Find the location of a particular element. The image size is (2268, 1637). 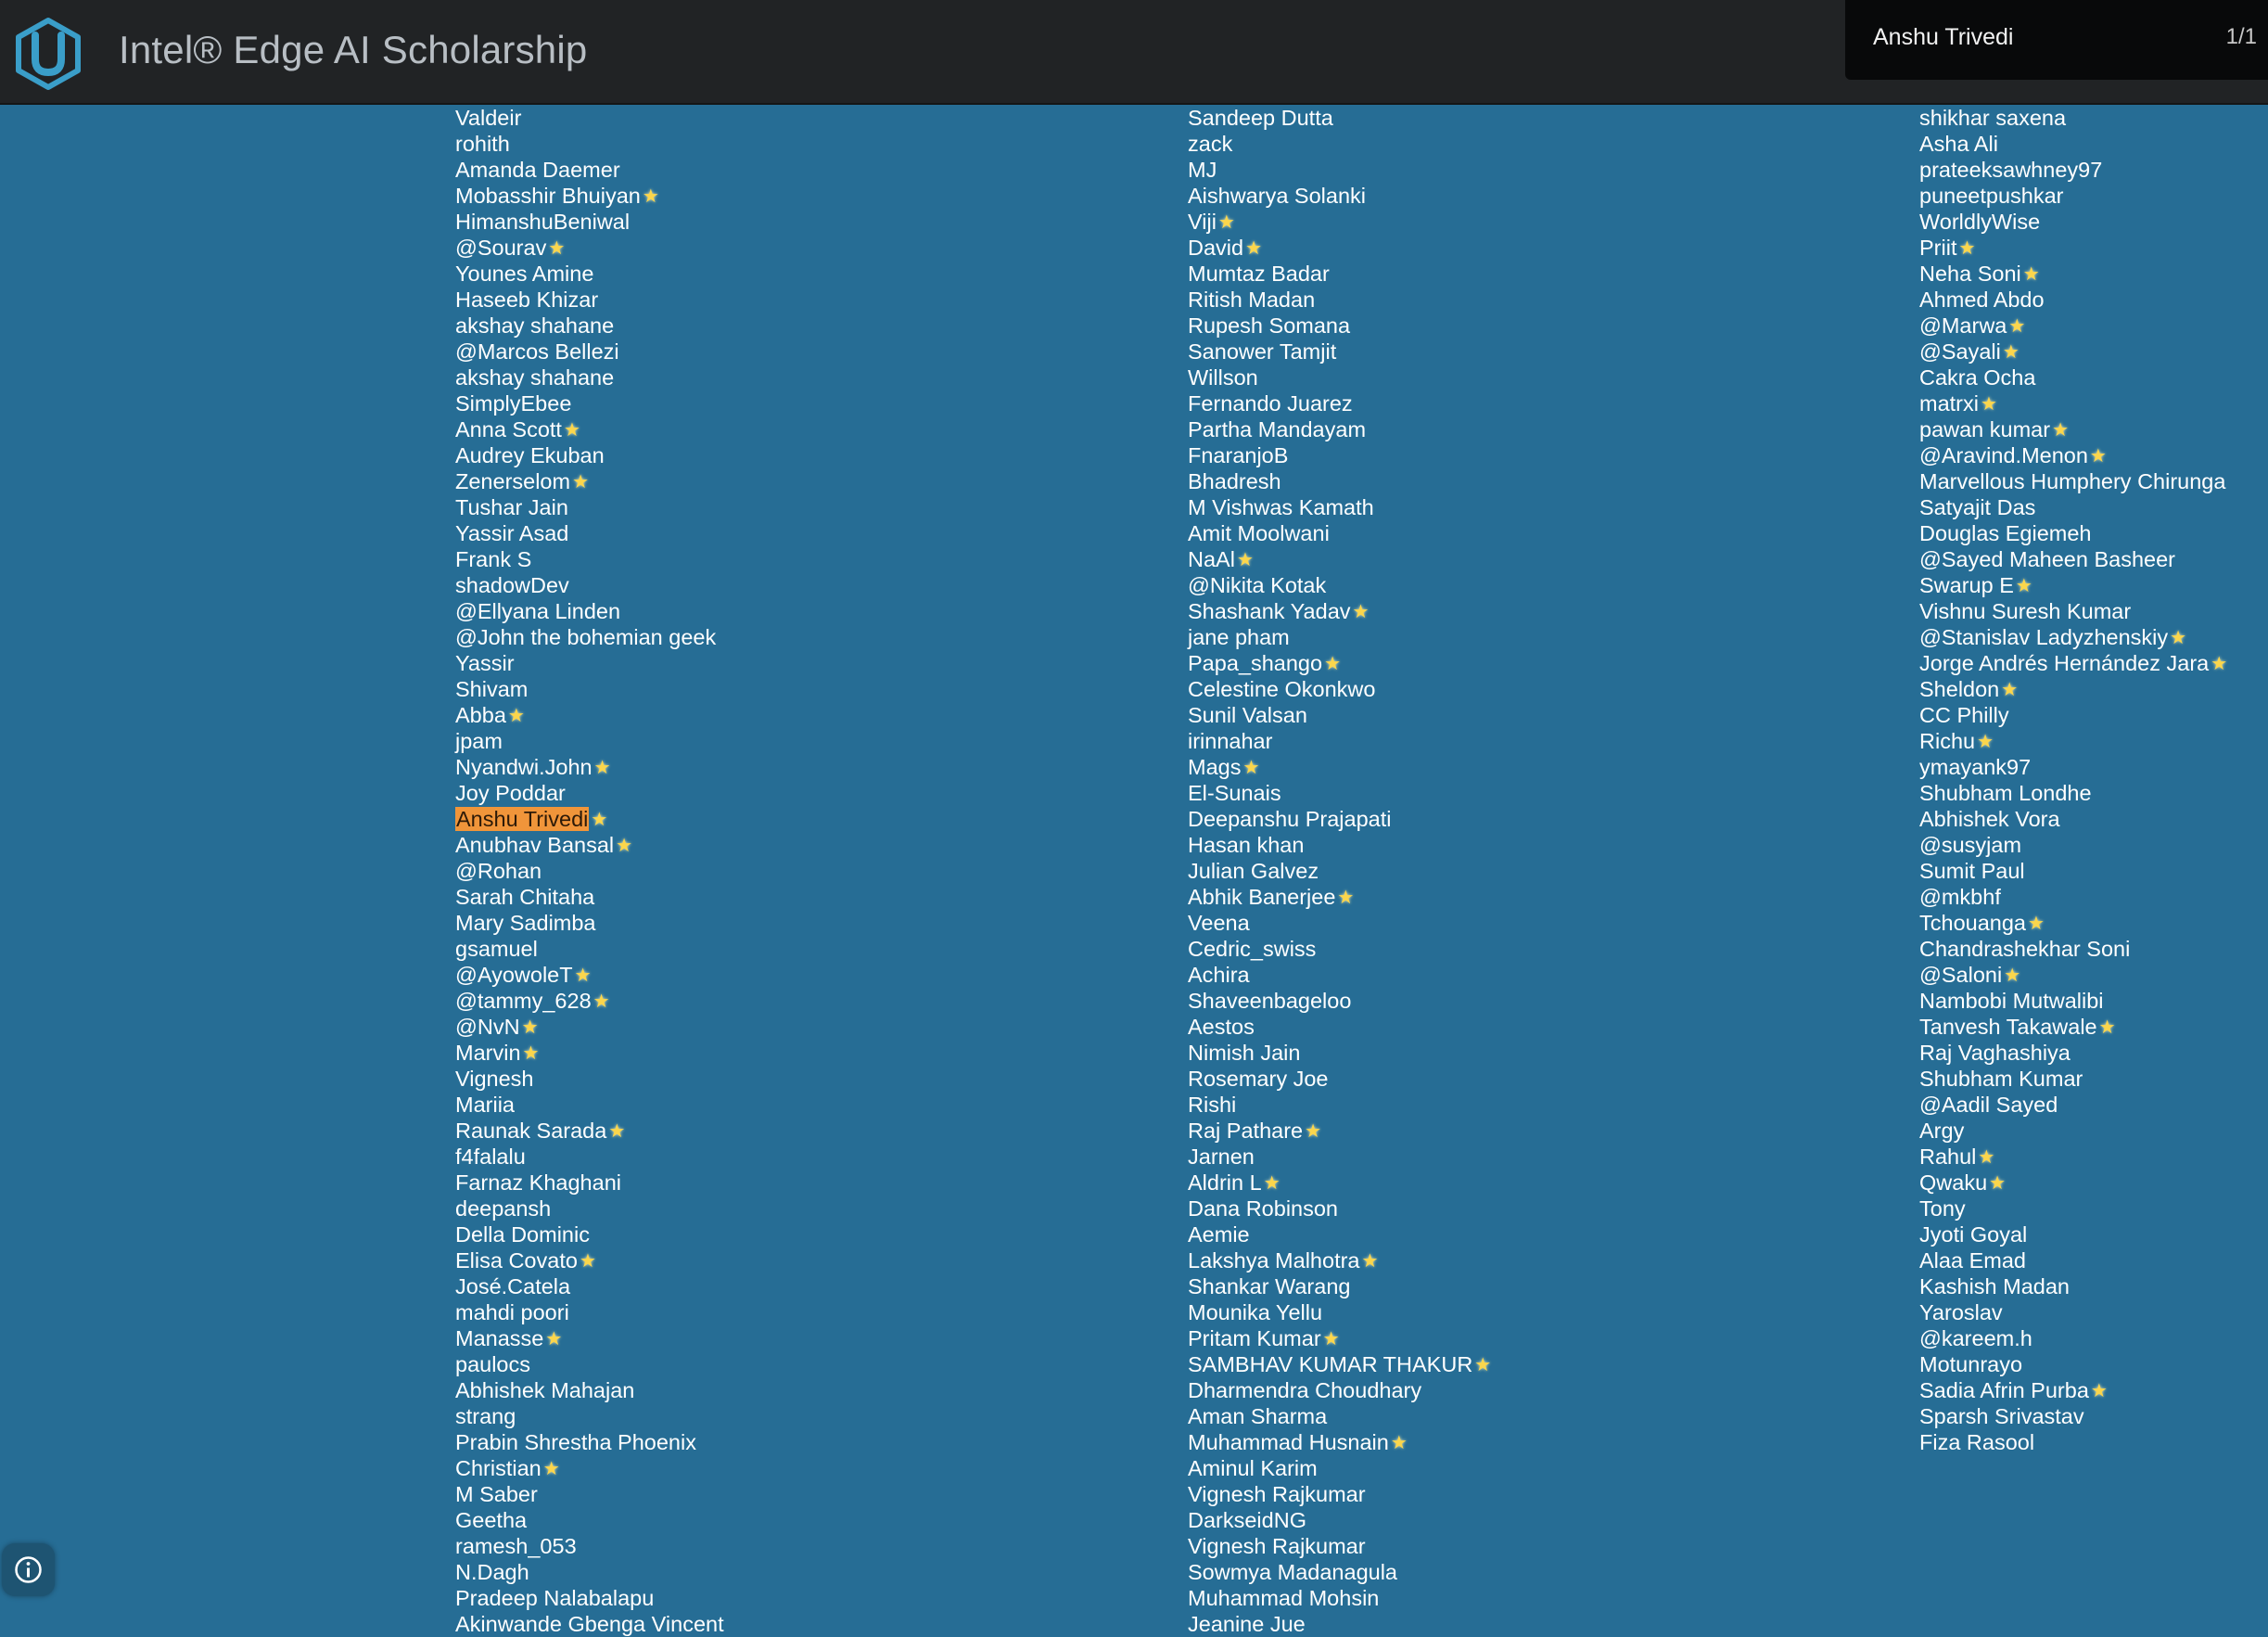

scholar-name: paulocs is located at coordinates (492, 1364).